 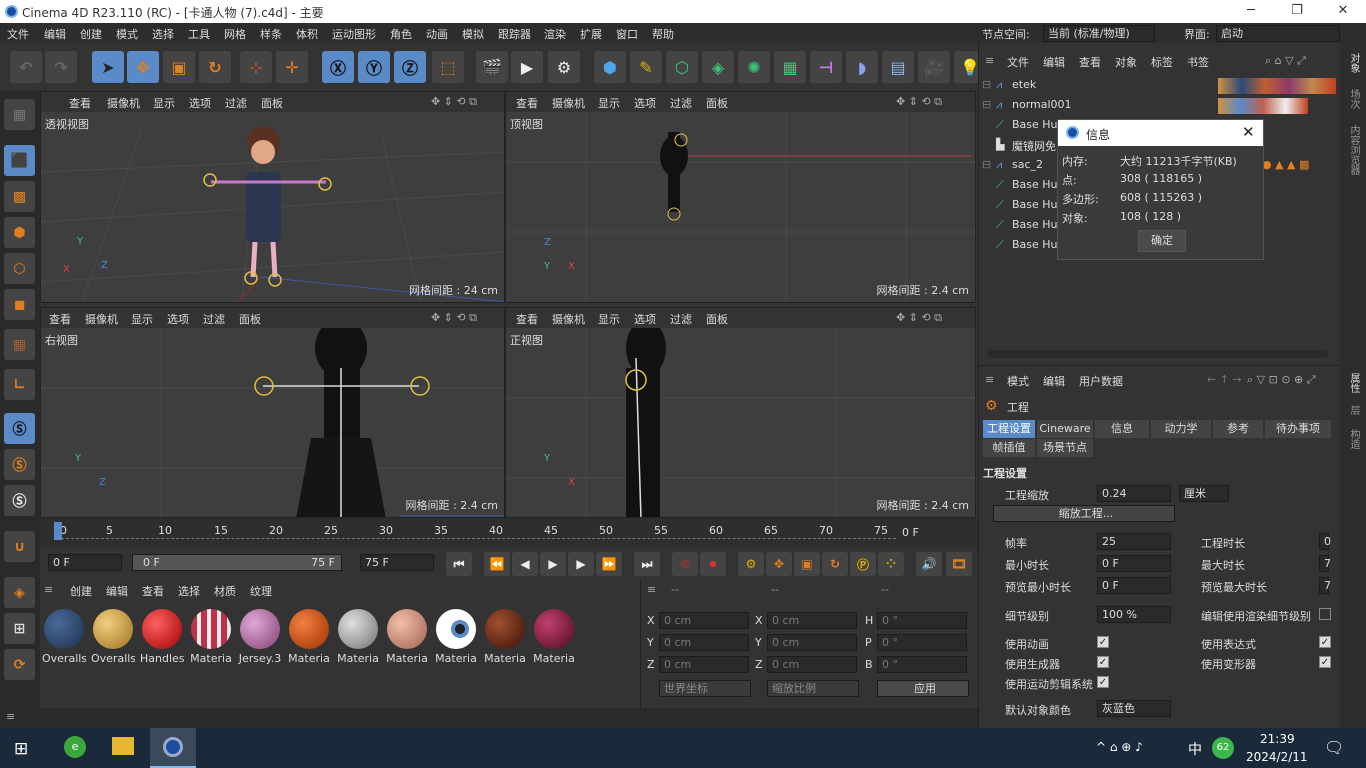 What do you see at coordinates (1248, 132) in the screenshot?
I see `close-icon: ✕` at bounding box center [1248, 132].